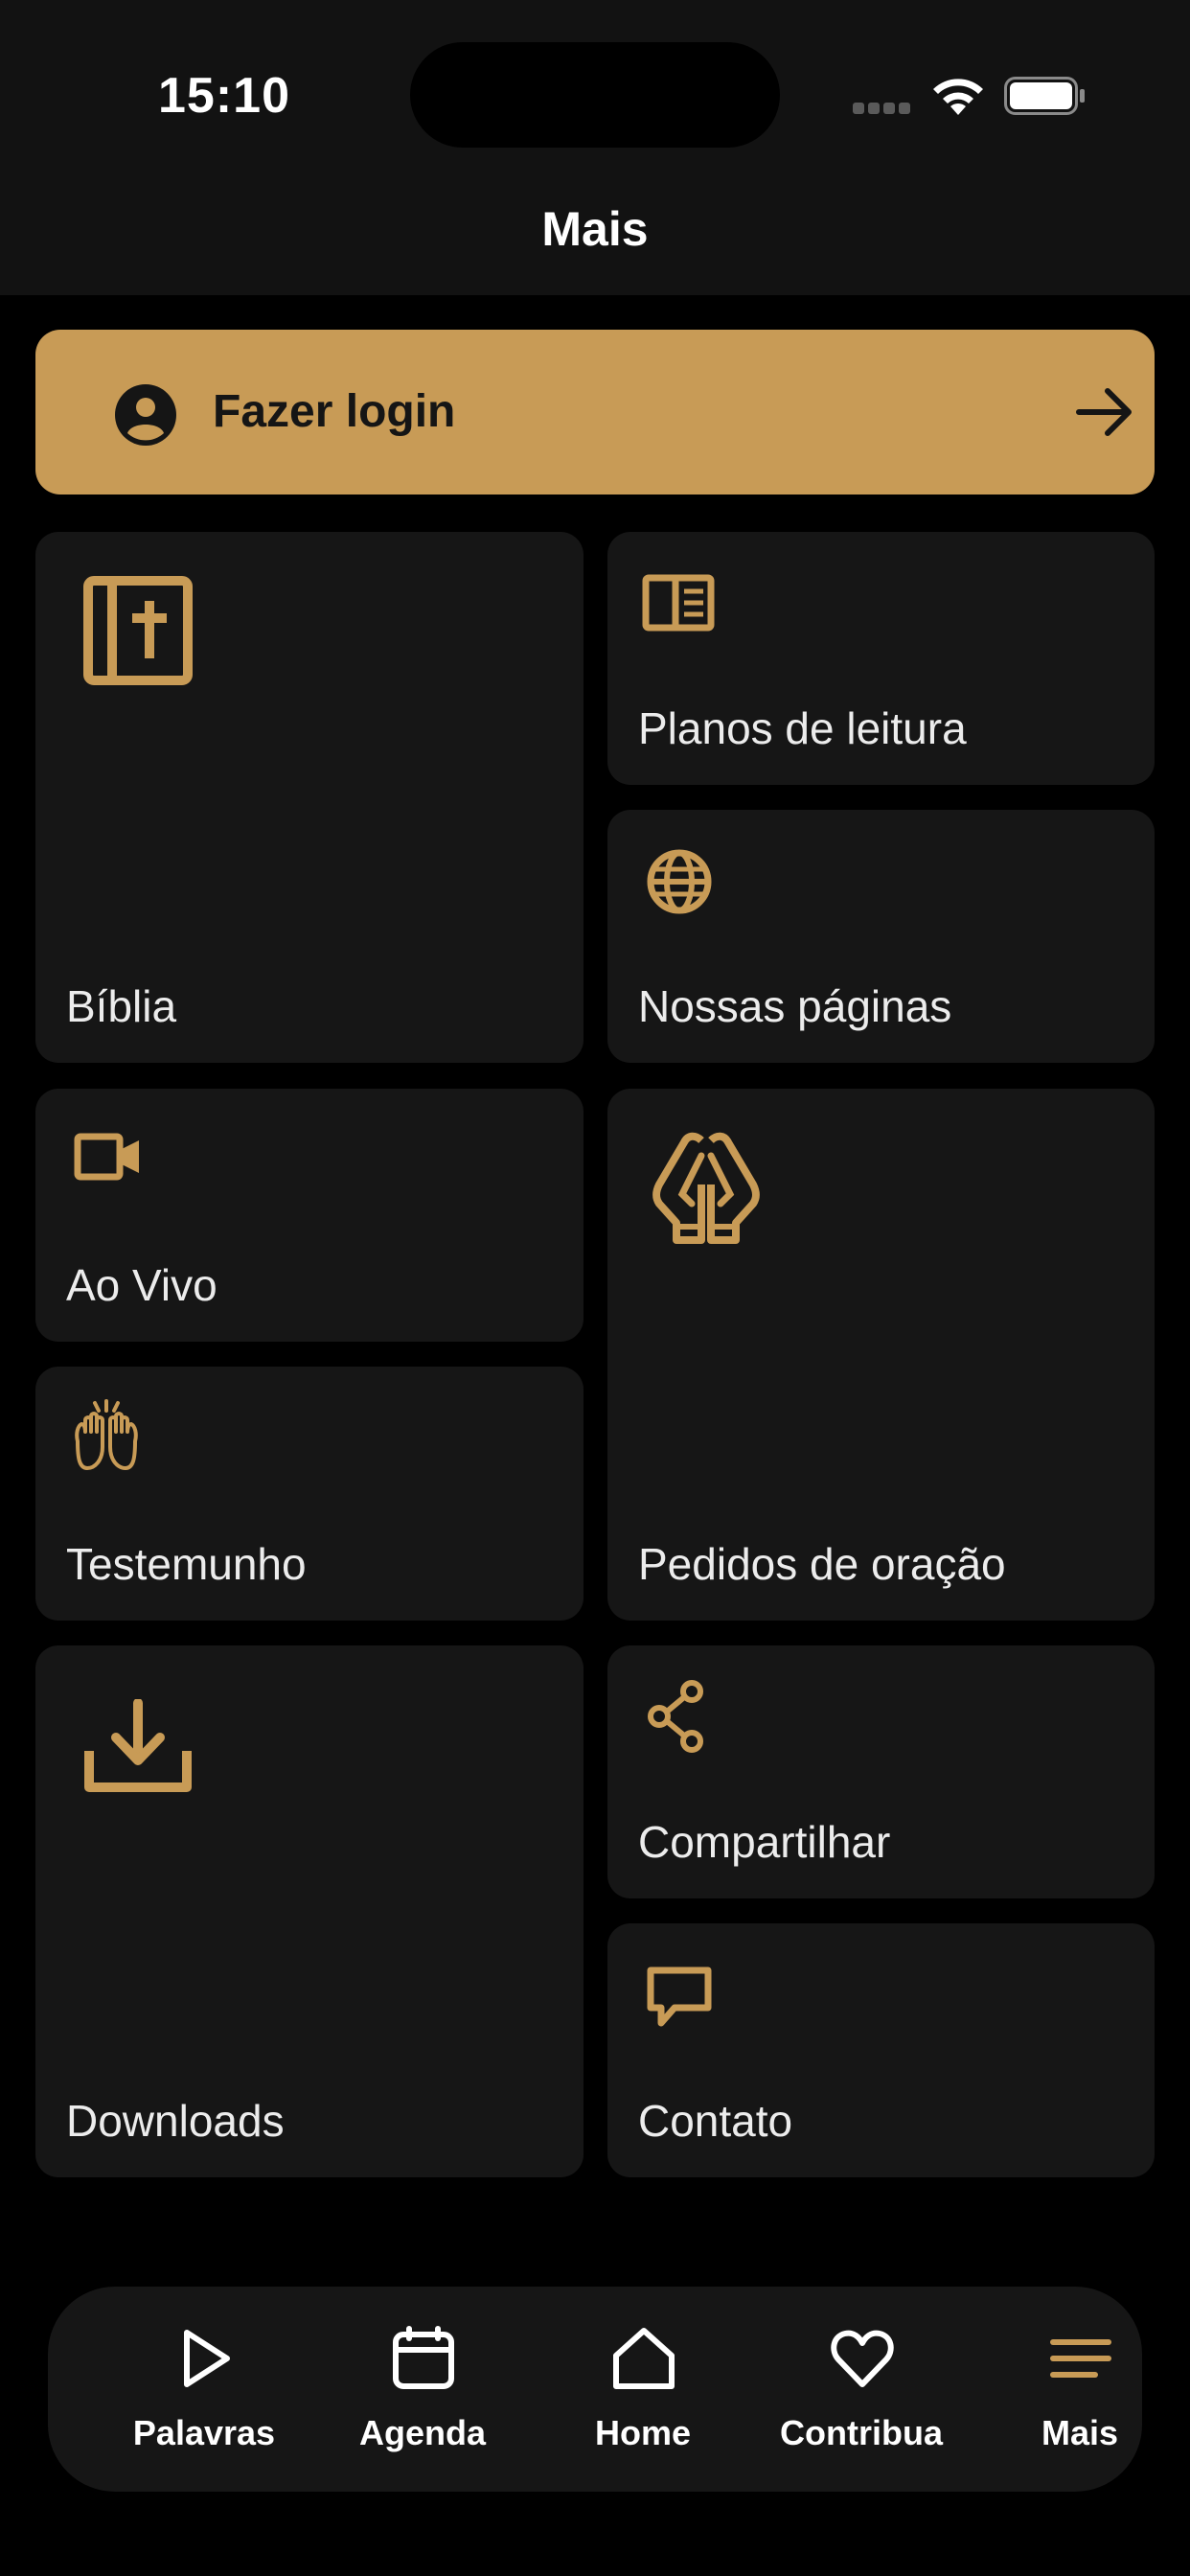  What do you see at coordinates (422, 2432) in the screenshot?
I see `nav-agenda-label: Agenda` at bounding box center [422, 2432].